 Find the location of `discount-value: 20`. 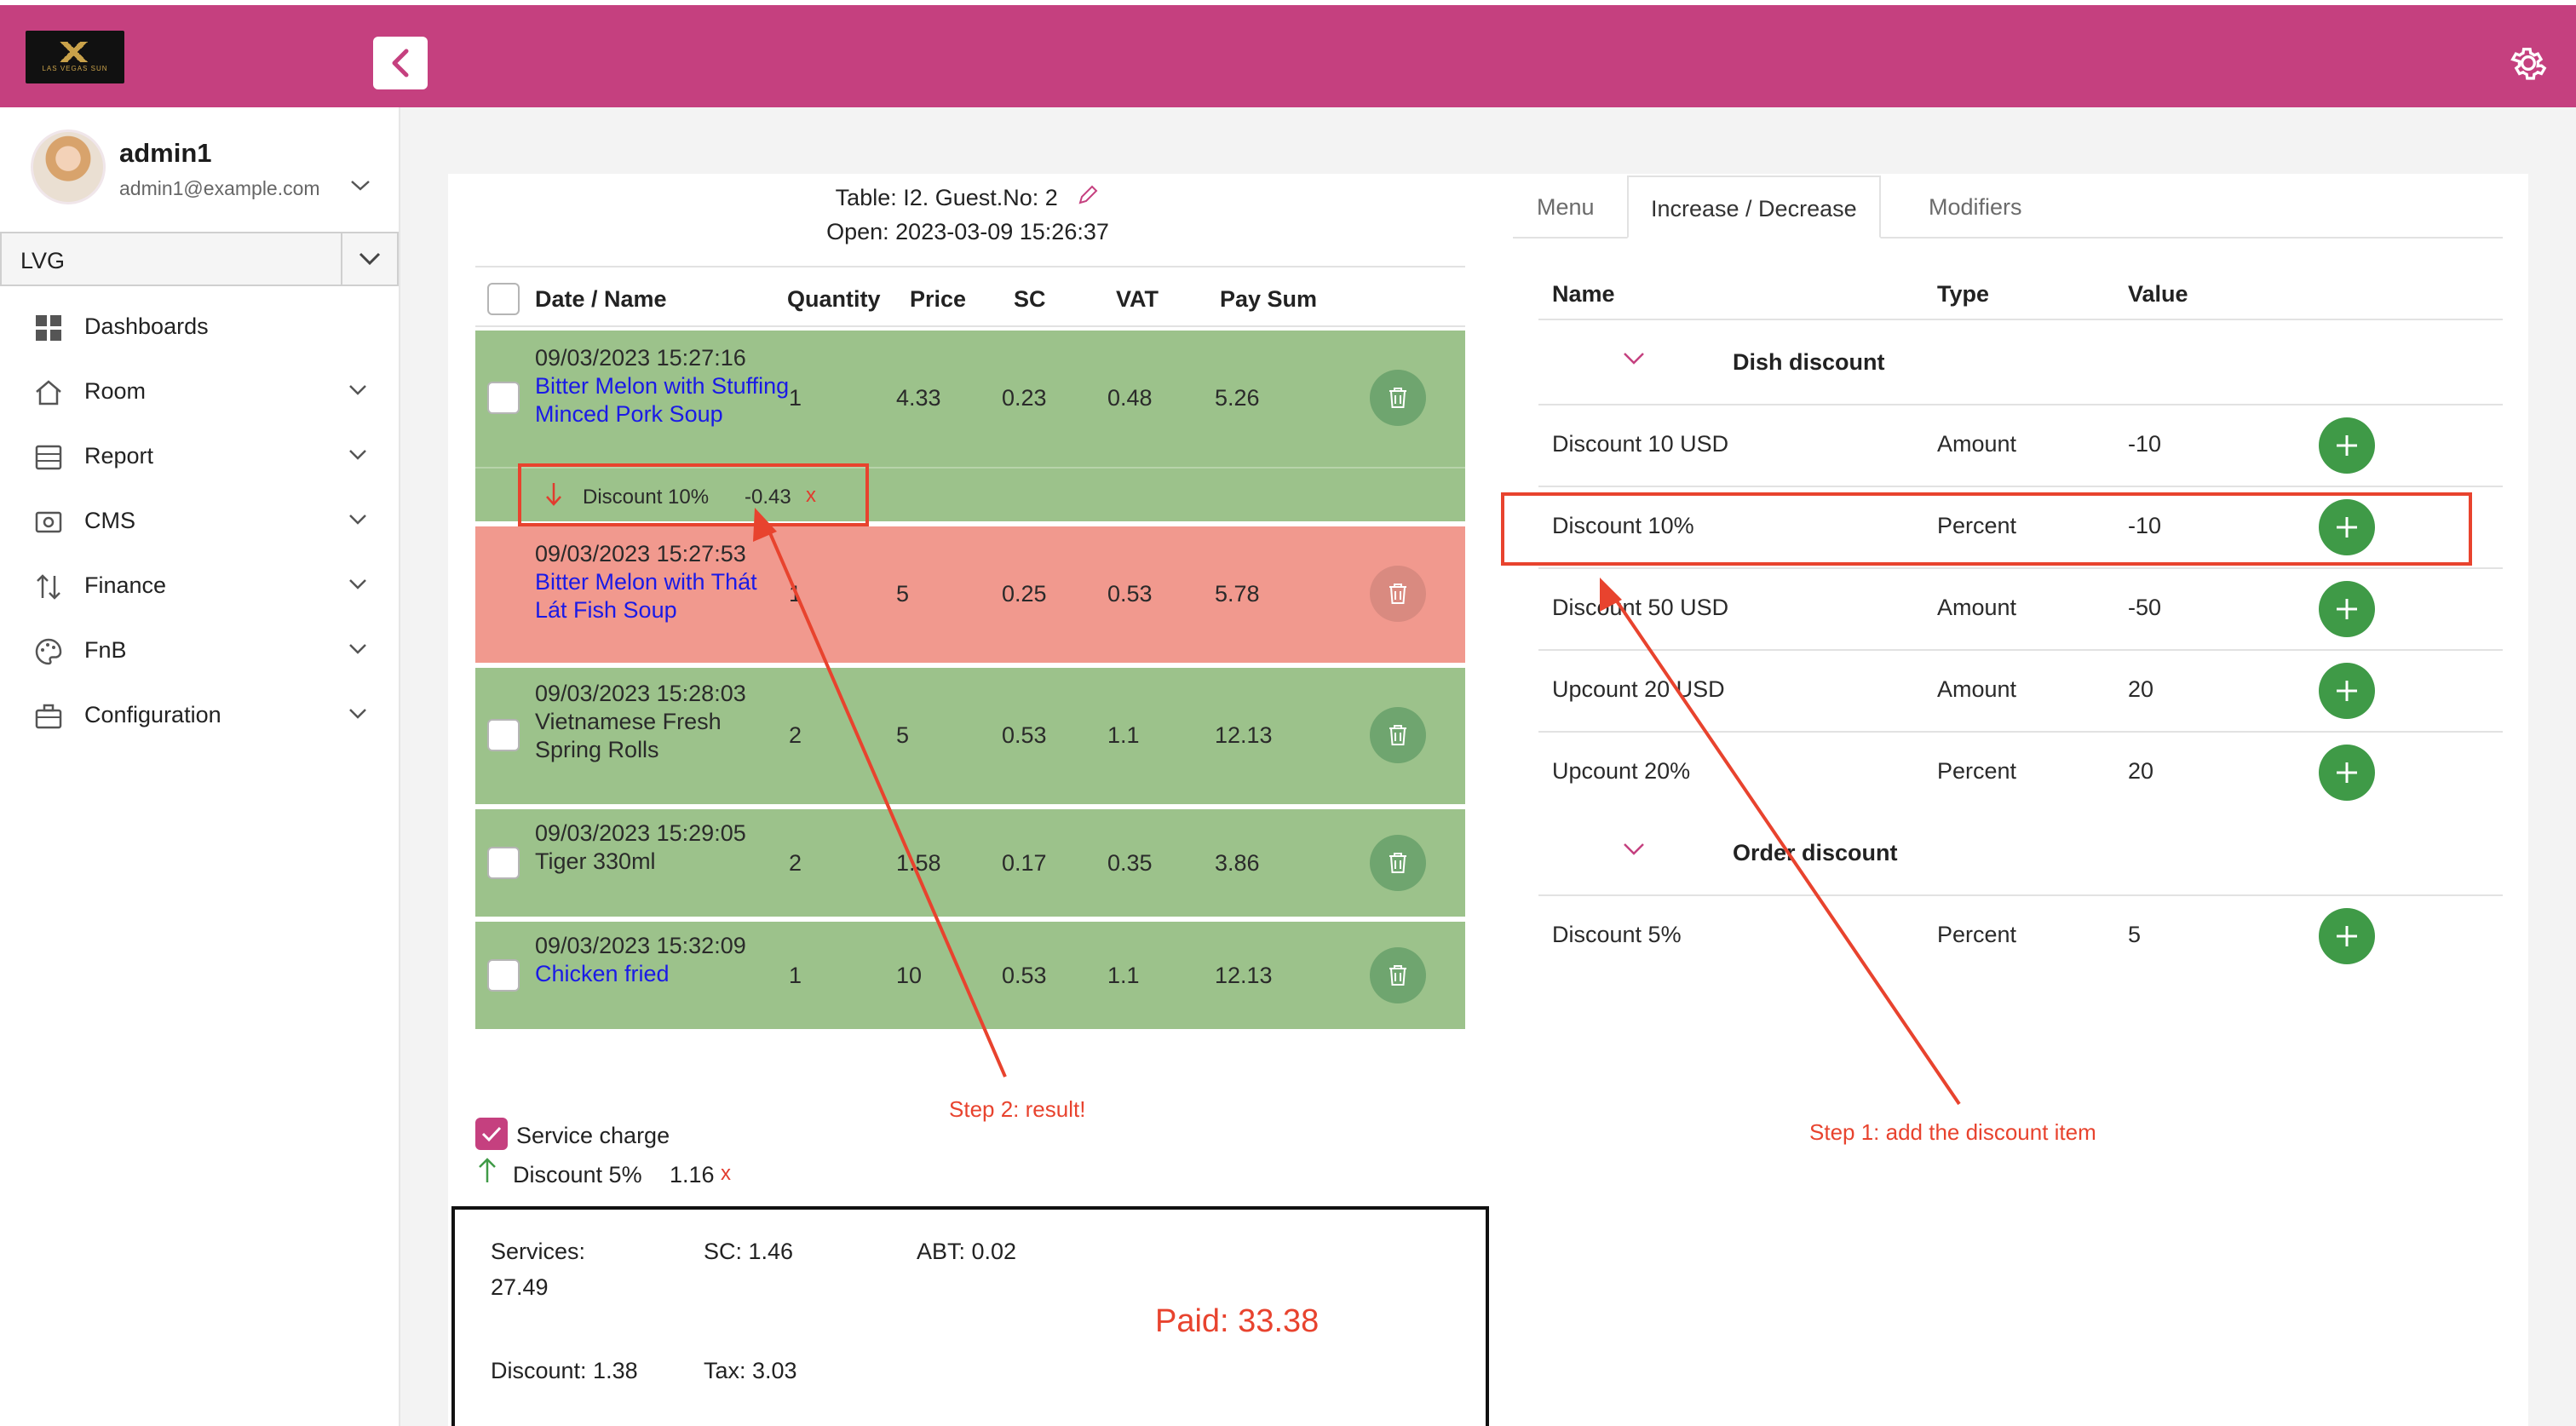

discount-value: 20 is located at coordinates (2141, 771).